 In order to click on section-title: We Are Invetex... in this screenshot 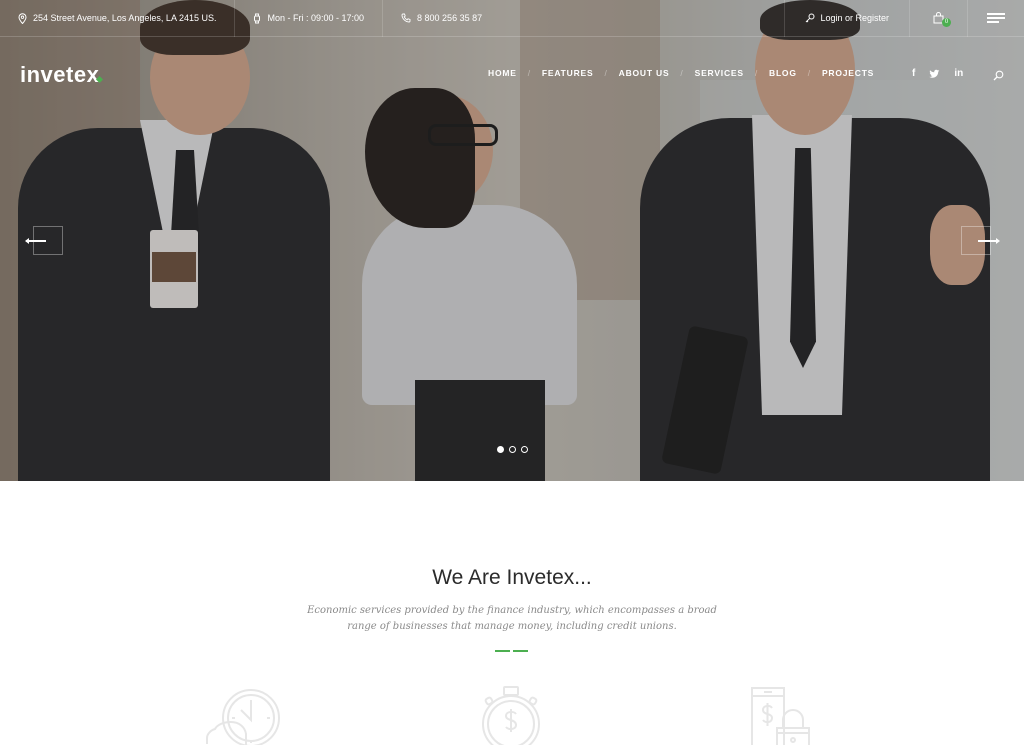, I will do `click(512, 577)`.